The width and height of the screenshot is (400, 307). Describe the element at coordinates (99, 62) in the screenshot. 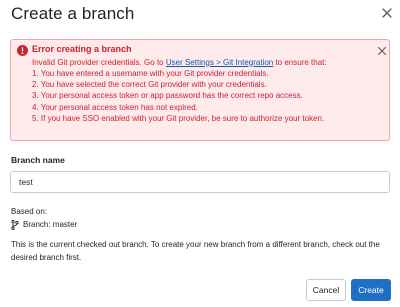

I see `error-intro-prefix: Invalid Git provider credentials. Go to` at that location.